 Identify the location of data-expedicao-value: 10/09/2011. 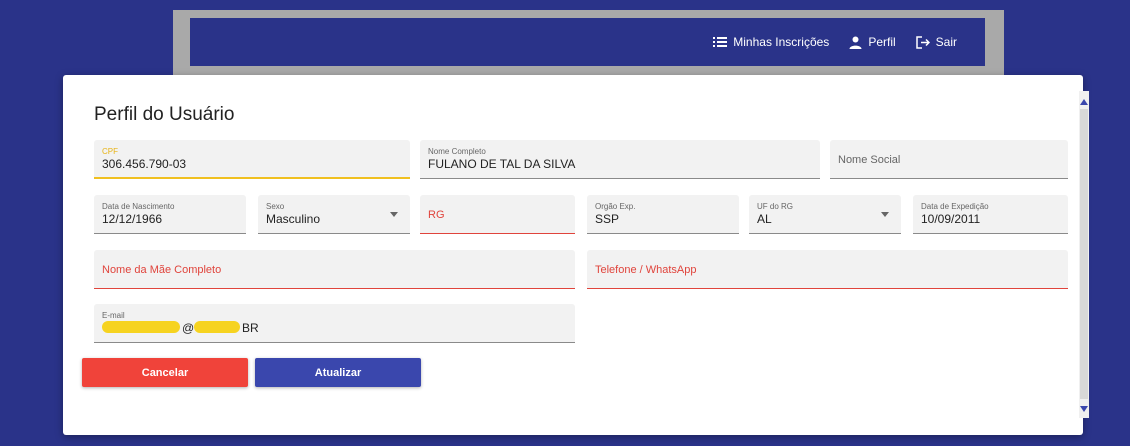
(951, 219).